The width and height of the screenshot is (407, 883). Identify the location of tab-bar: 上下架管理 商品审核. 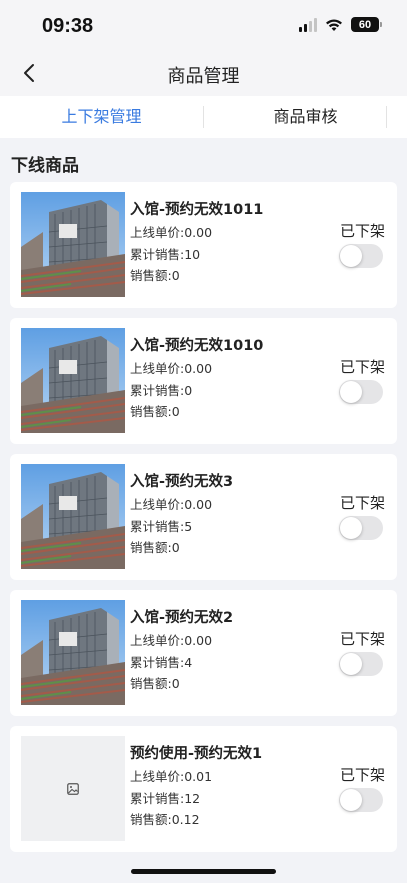
(203, 117).